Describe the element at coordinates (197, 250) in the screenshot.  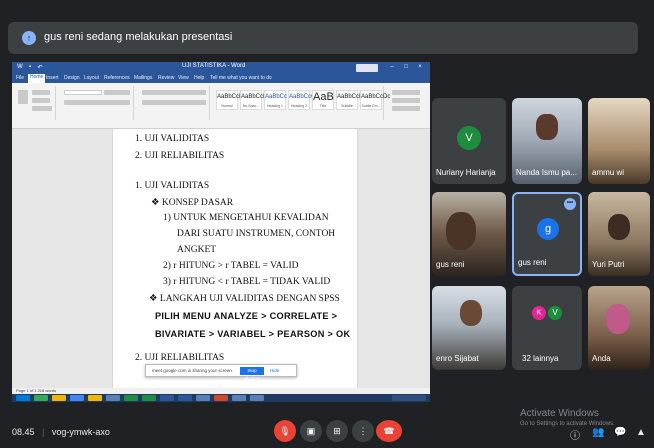
I see `doc-line: ANGKET` at that location.